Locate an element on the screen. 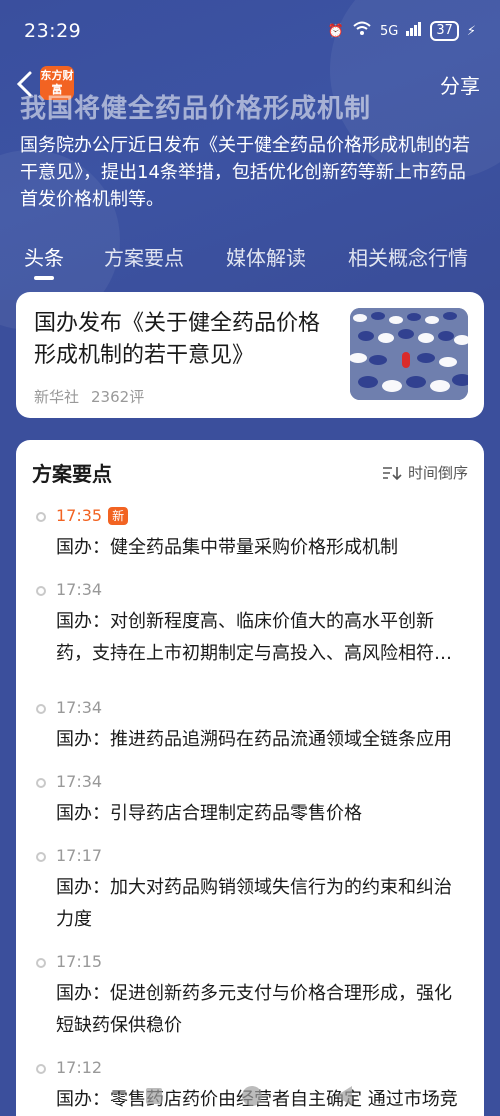  timeline-time: 17:35 is located at coordinates (79, 515).